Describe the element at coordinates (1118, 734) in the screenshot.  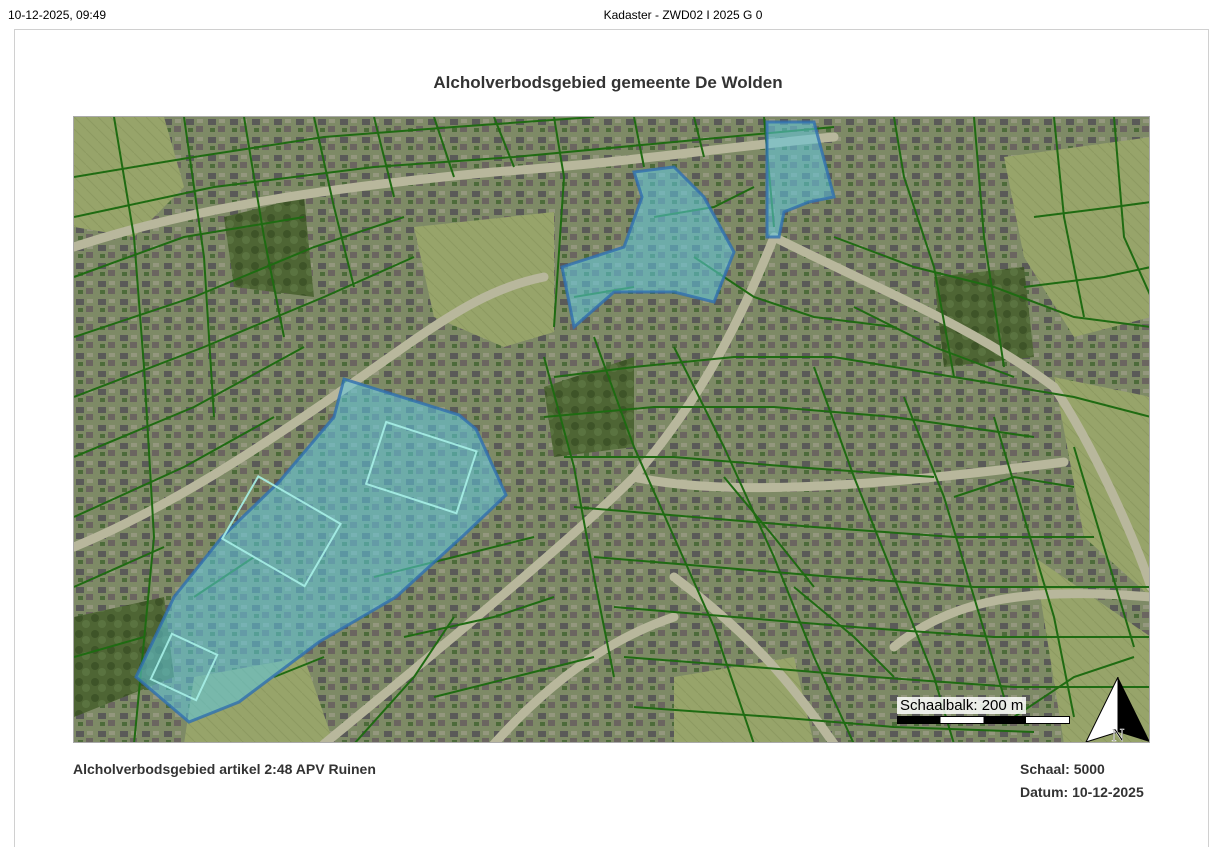
I see `north-arrow-label: N` at that location.